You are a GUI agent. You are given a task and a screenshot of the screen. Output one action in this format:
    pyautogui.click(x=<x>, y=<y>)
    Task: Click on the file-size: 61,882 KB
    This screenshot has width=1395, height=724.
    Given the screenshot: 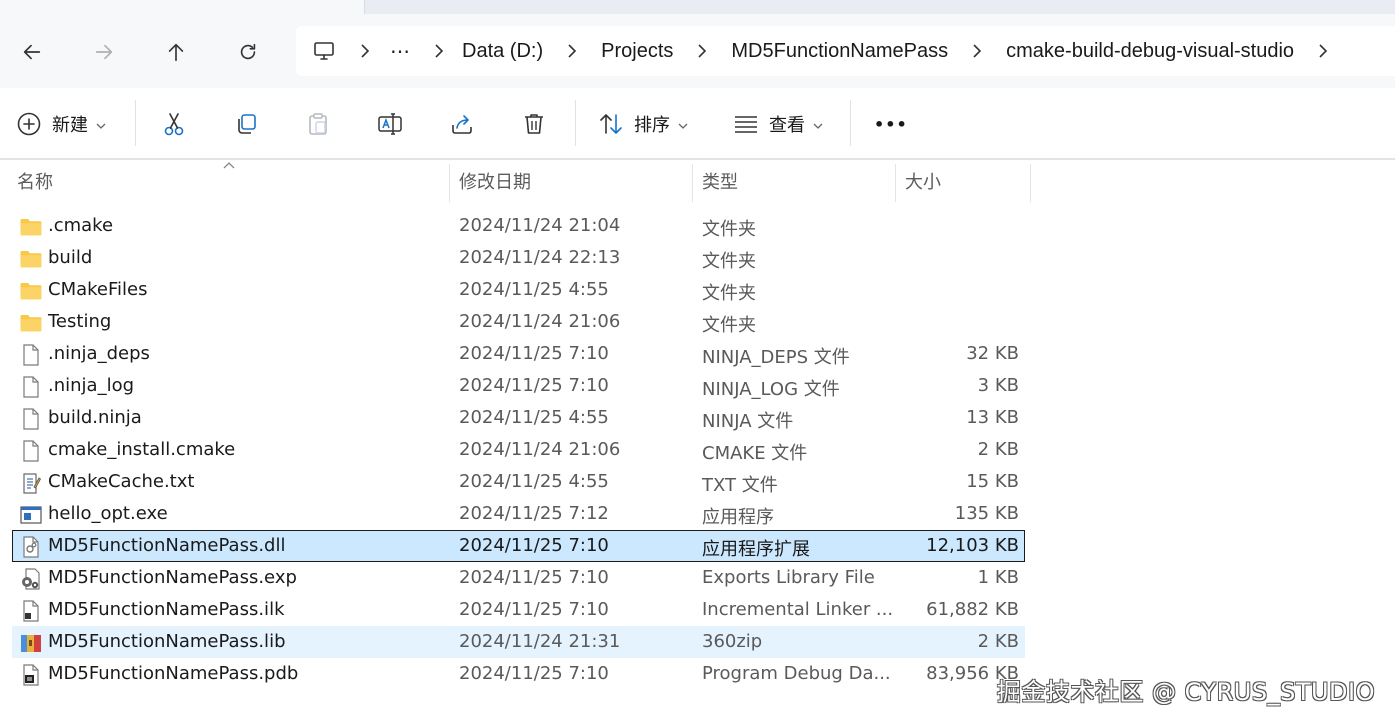 What is the action you would take?
    pyautogui.click(x=972, y=609)
    